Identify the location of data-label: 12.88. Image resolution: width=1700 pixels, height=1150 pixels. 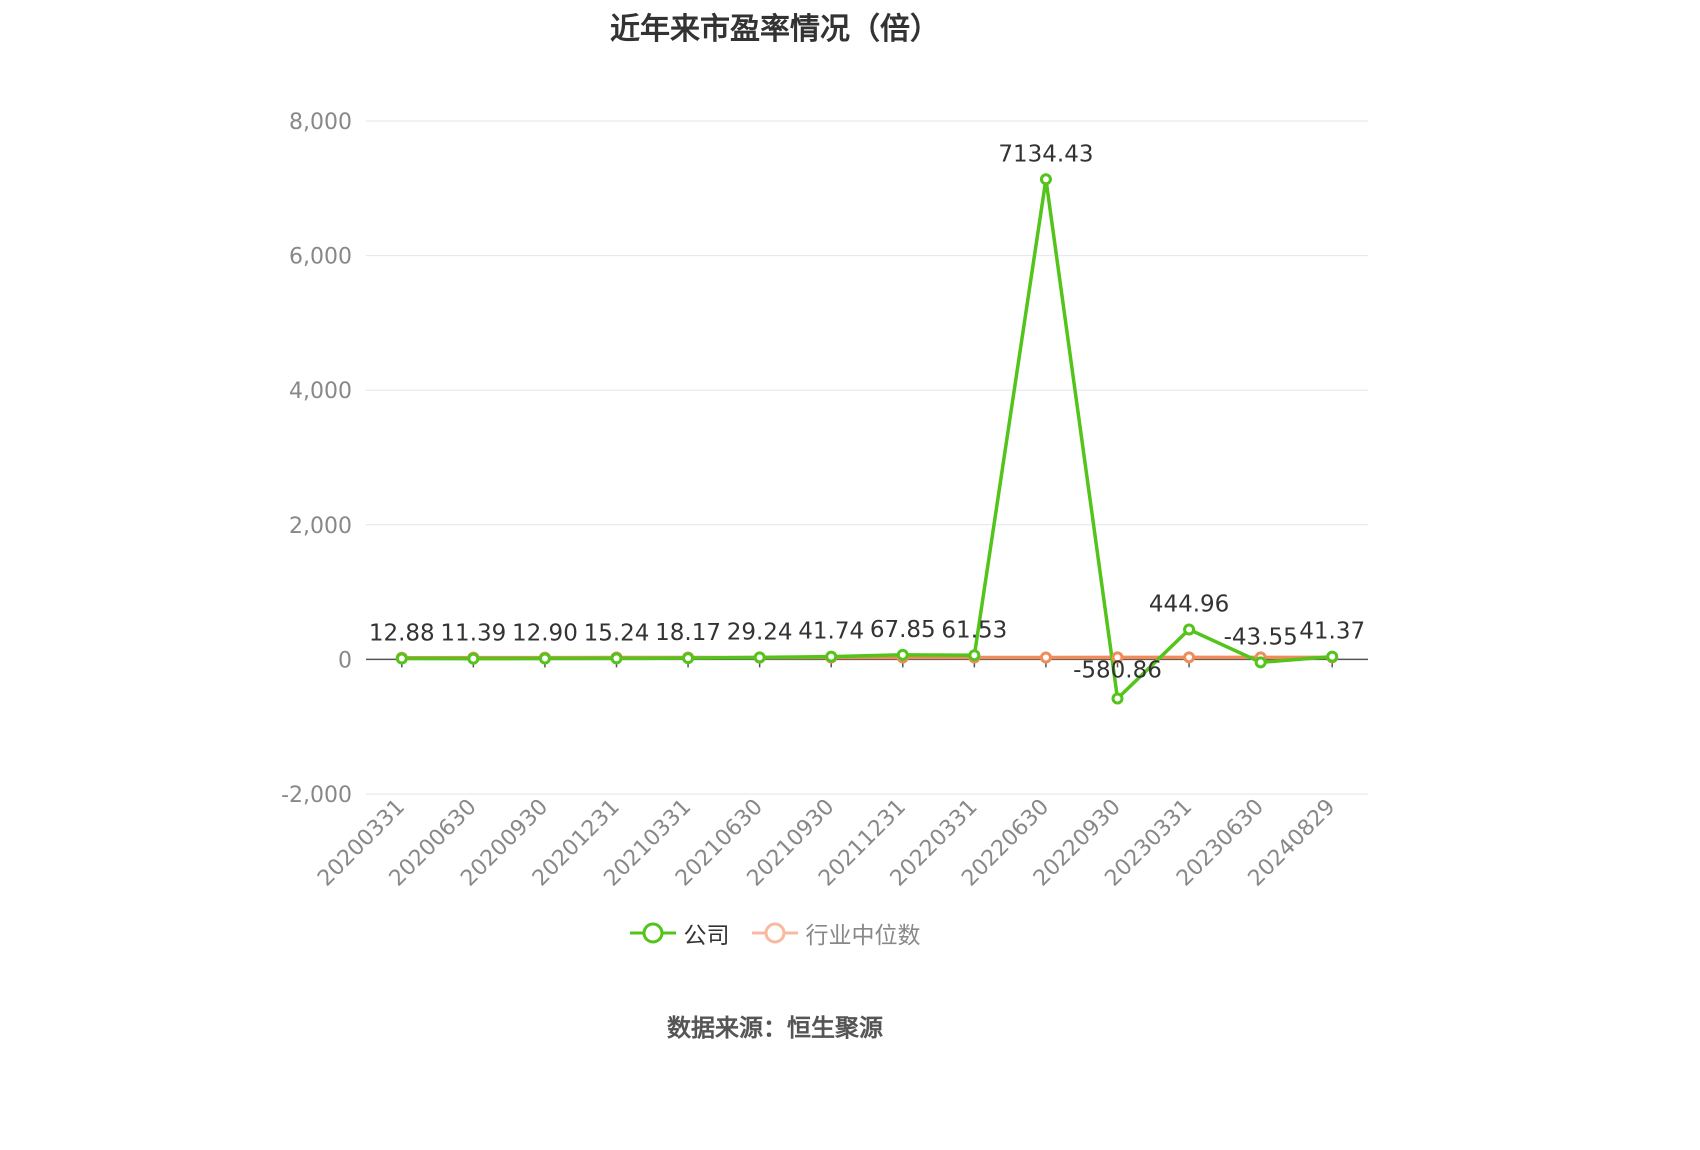
(402, 634).